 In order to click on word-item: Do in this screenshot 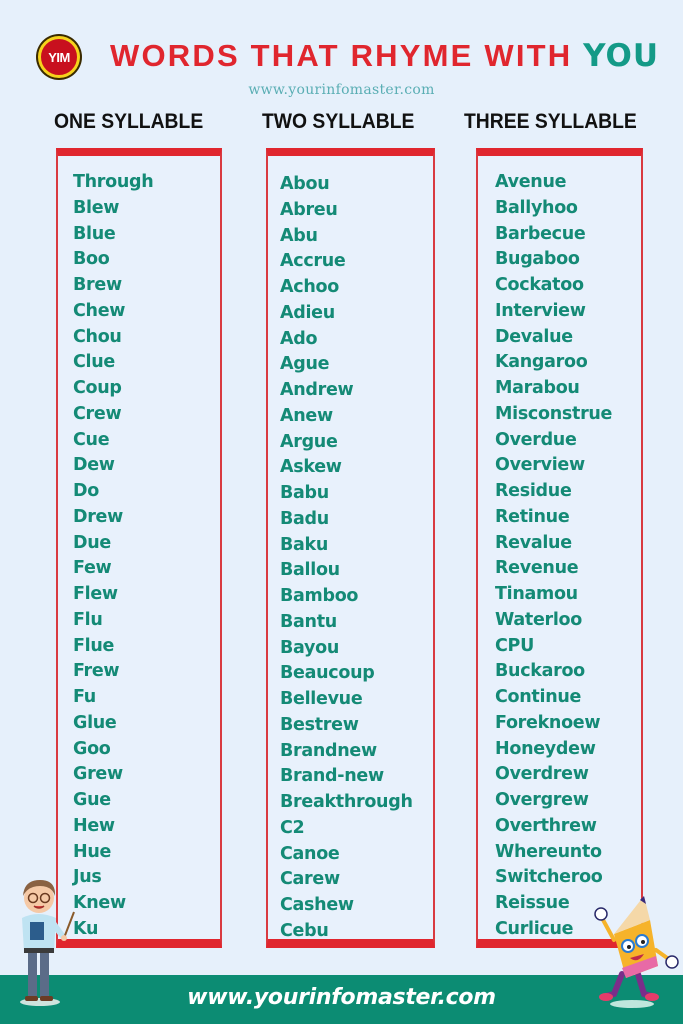, I will do `click(86, 491)`.